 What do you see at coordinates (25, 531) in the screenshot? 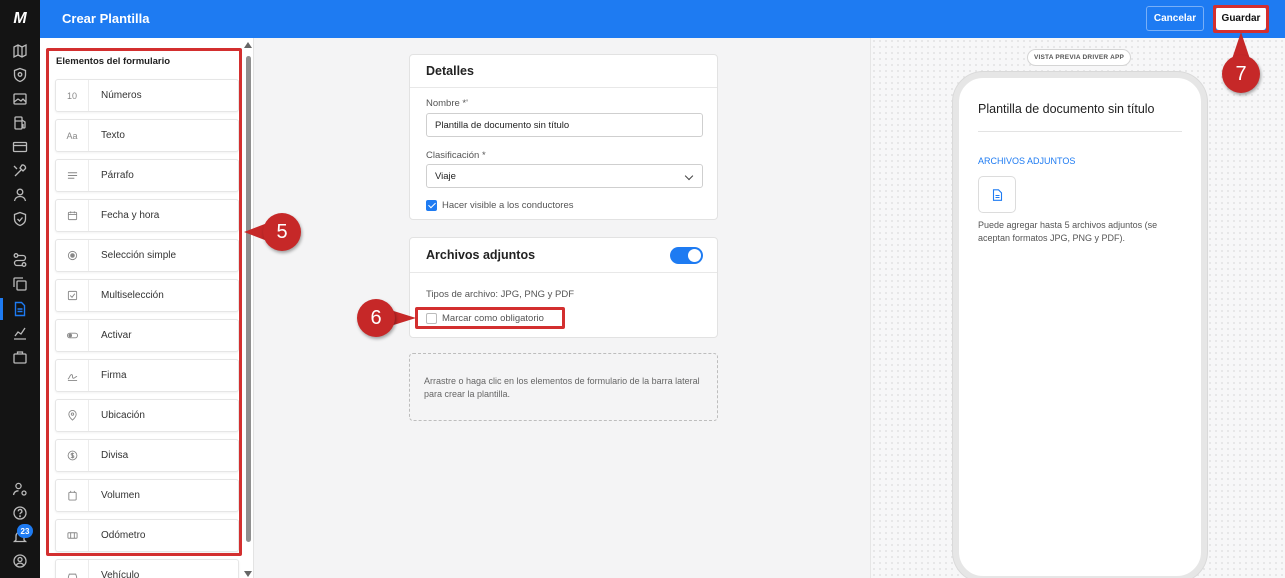
I see `notification-badge: 23` at bounding box center [25, 531].